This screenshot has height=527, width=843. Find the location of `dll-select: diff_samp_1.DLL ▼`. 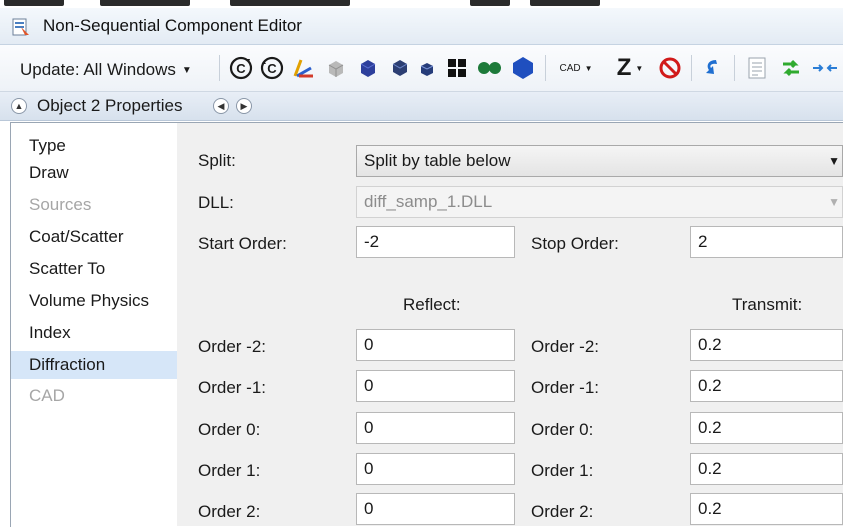

dll-select: diff_samp_1.DLL ▼ is located at coordinates (599, 202).